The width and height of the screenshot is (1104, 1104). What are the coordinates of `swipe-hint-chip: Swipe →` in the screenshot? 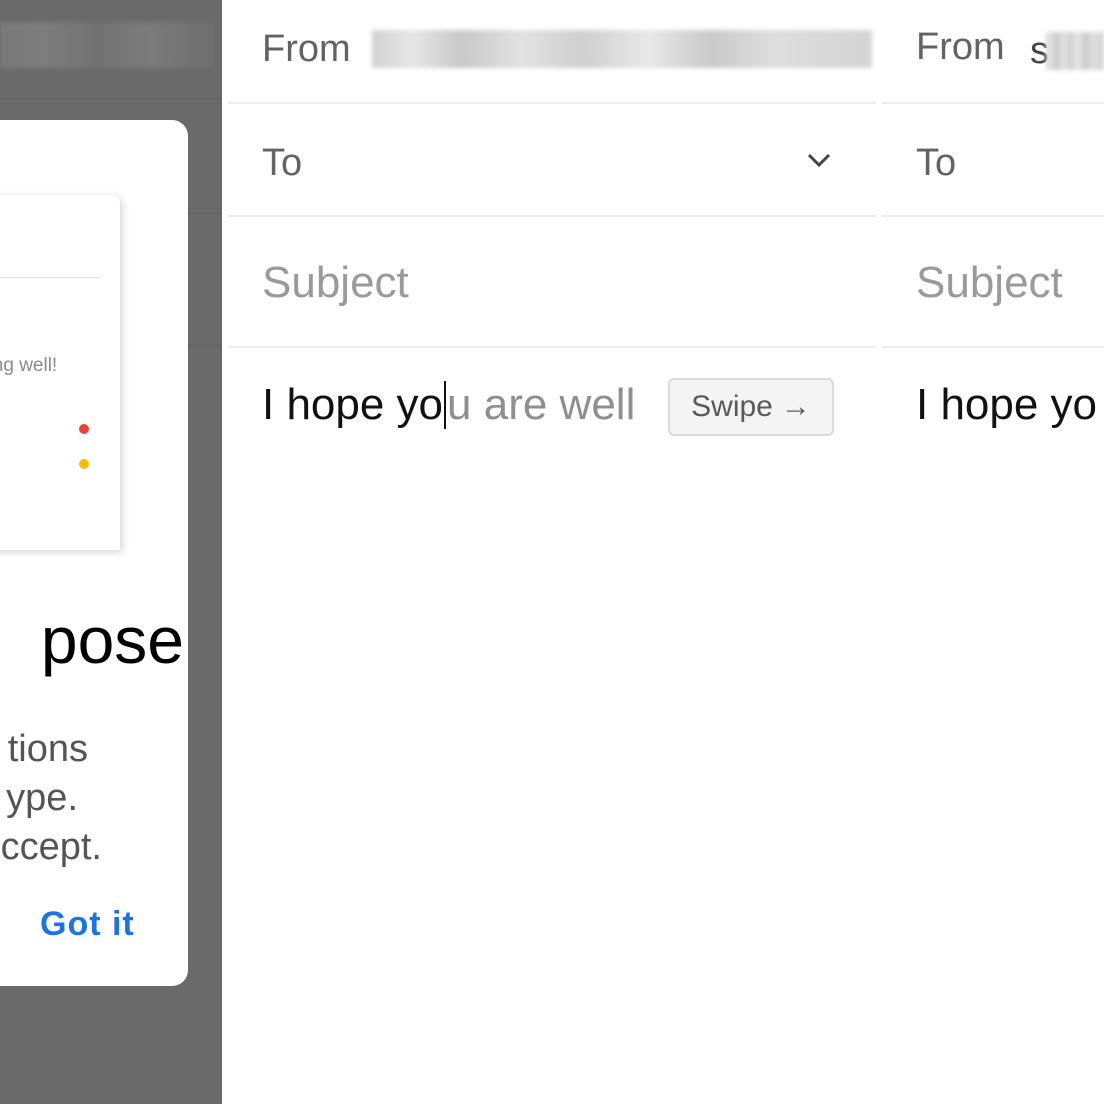 It's located at (751, 407).